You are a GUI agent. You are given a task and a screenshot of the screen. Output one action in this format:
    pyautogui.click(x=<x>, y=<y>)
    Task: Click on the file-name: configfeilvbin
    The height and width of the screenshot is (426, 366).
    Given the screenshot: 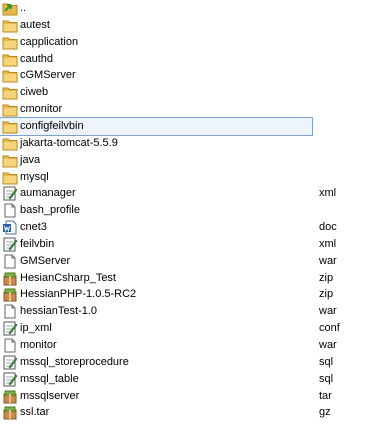 What is the action you would take?
    pyautogui.click(x=52, y=126)
    